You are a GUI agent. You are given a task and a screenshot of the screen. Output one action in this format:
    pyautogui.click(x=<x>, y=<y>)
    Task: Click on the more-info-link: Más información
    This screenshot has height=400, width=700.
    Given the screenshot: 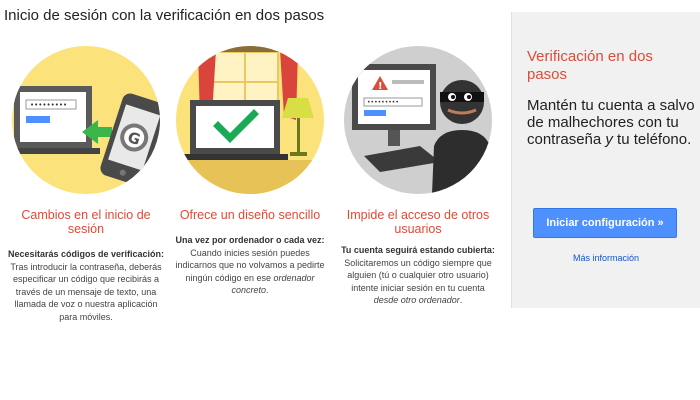 What is the action you would take?
    pyautogui.click(x=606, y=258)
    